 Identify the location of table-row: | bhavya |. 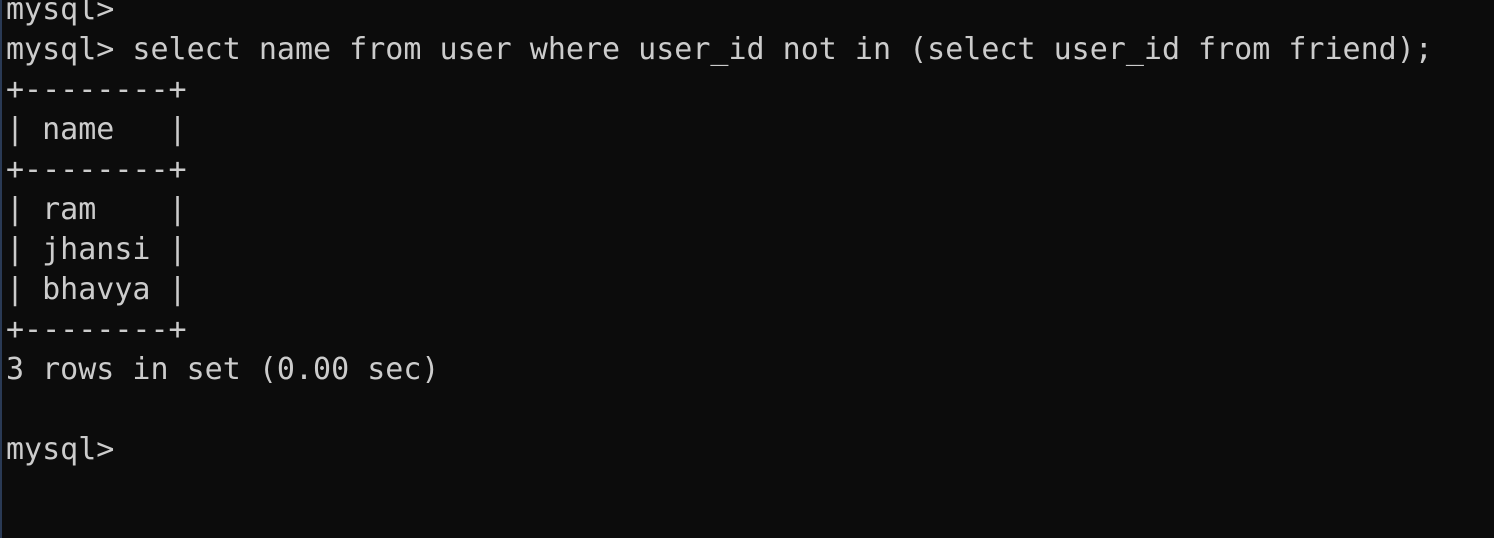
(96, 289).